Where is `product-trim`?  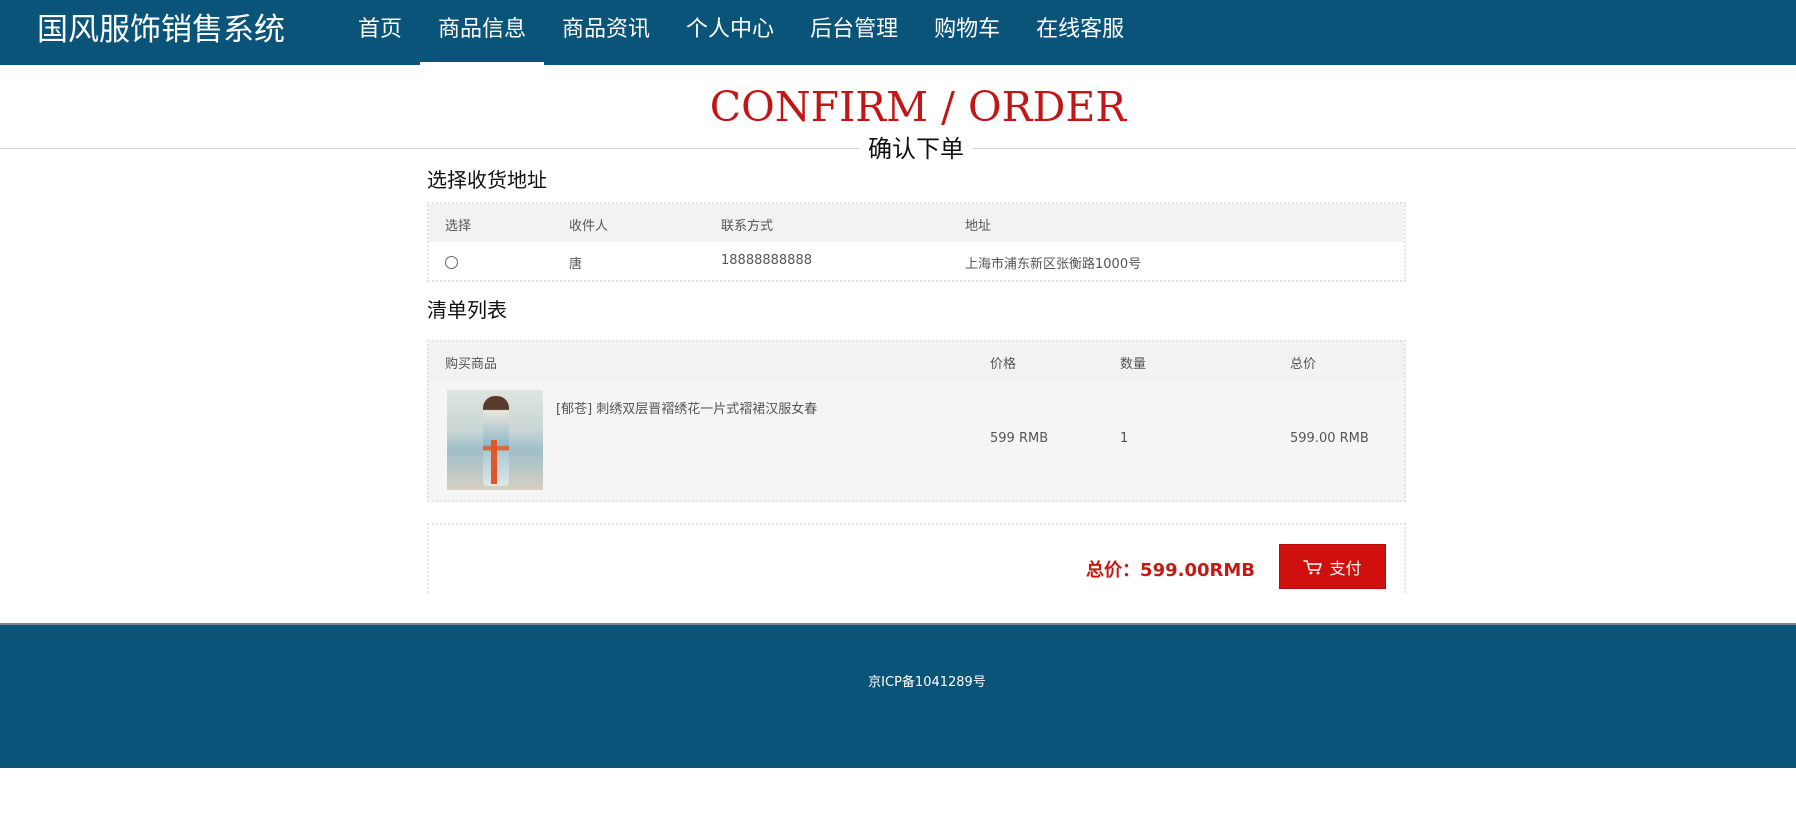 product-trim is located at coordinates (494, 462).